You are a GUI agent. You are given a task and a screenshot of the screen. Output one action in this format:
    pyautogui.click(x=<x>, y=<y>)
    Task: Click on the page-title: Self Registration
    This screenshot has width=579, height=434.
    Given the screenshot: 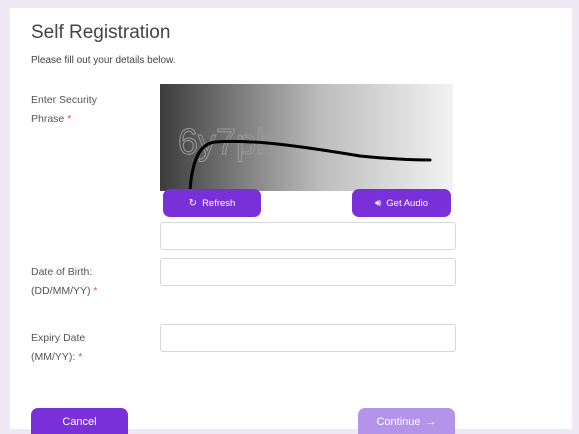 What is the action you would take?
    pyautogui.click(x=101, y=32)
    